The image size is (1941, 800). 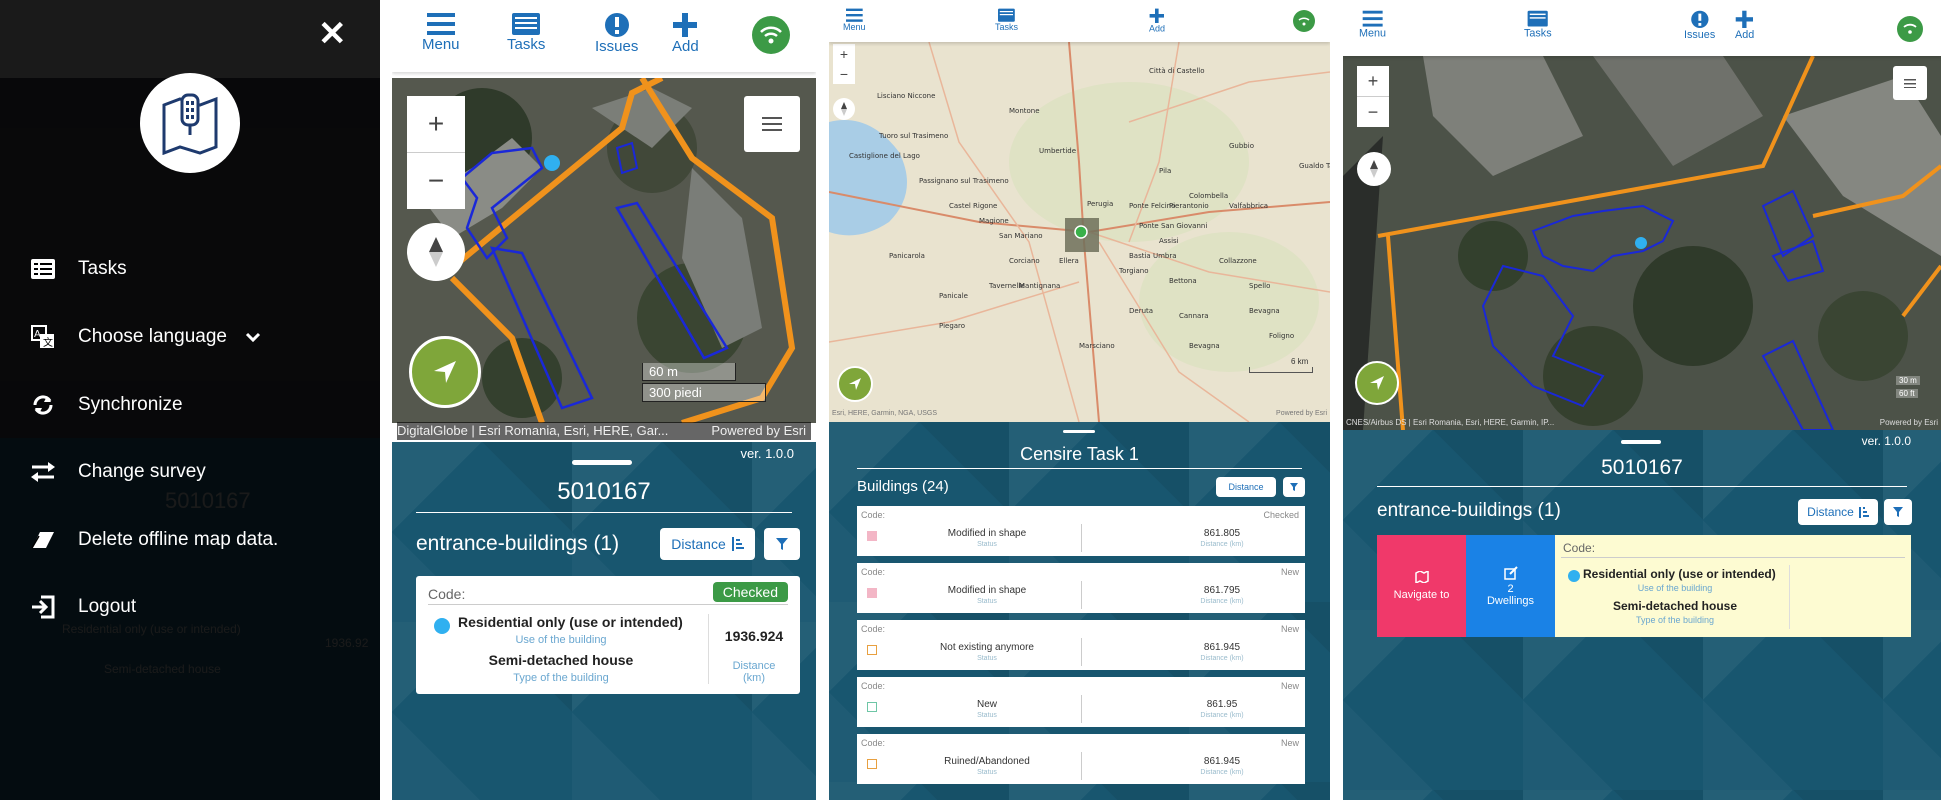 I want to click on plus-icon, so click(x=1157, y=15).